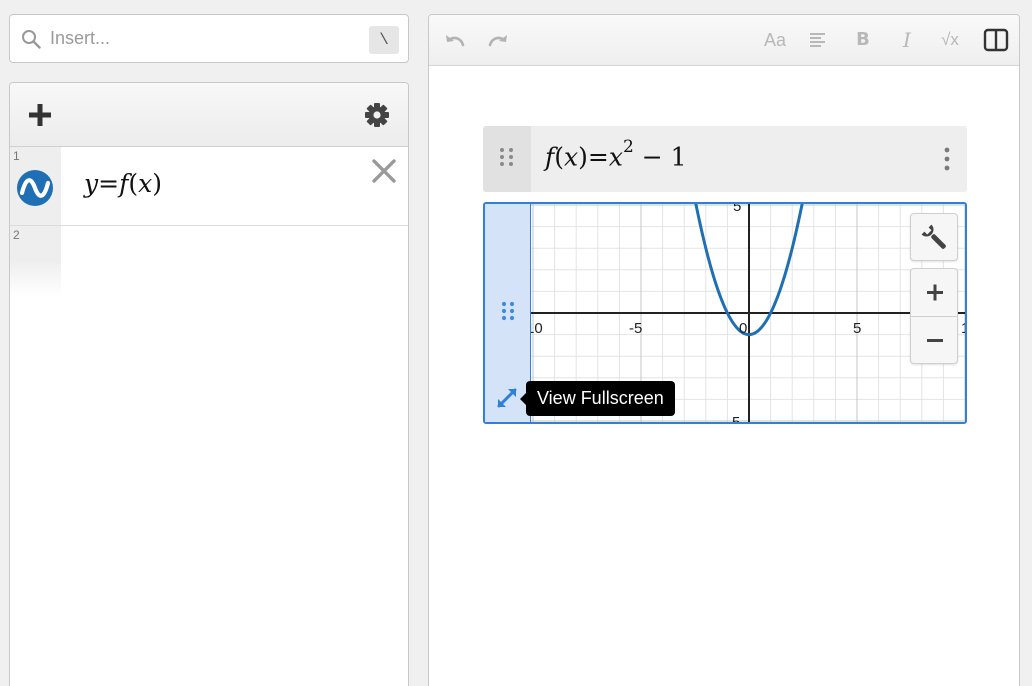  What do you see at coordinates (571, 157) in the screenshot?
I see `math-var: x` at bounding box center [571, 157].